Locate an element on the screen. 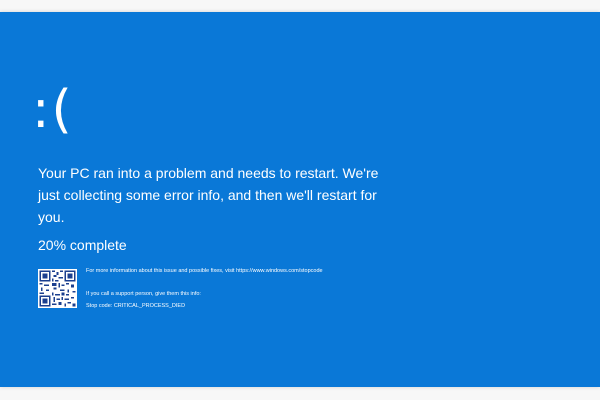 This screenshot has width=600, height=400. stop-code-text: Stop code: CRITICAL_PROCESS_DIED is located at coordinates (136, 306).